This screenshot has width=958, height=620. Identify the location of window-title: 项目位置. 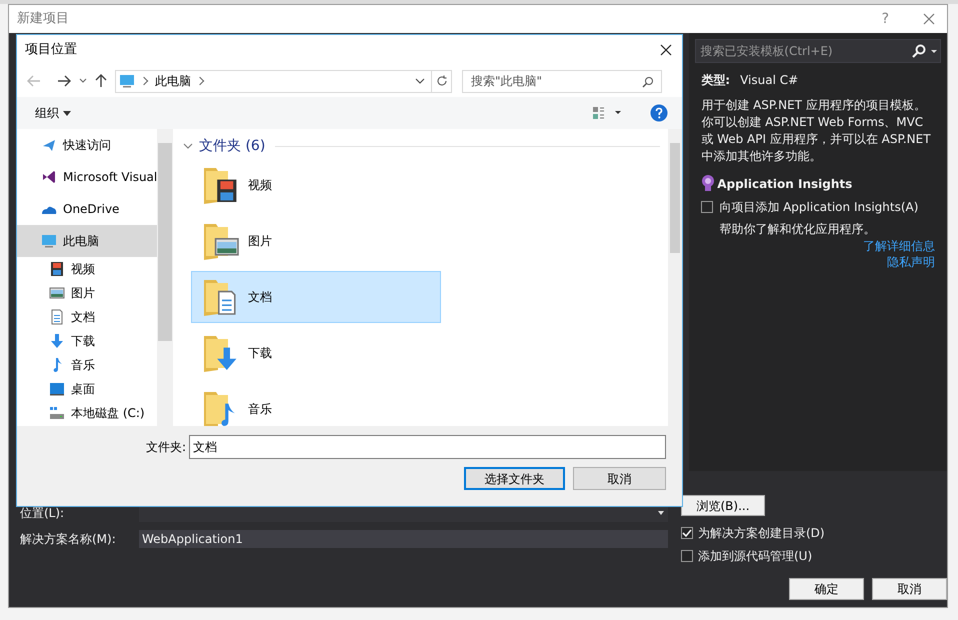
(51, 50).